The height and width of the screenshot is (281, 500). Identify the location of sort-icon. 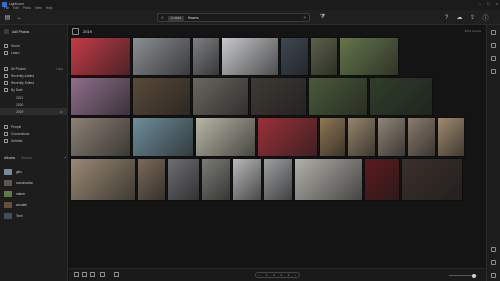
(102, 274).